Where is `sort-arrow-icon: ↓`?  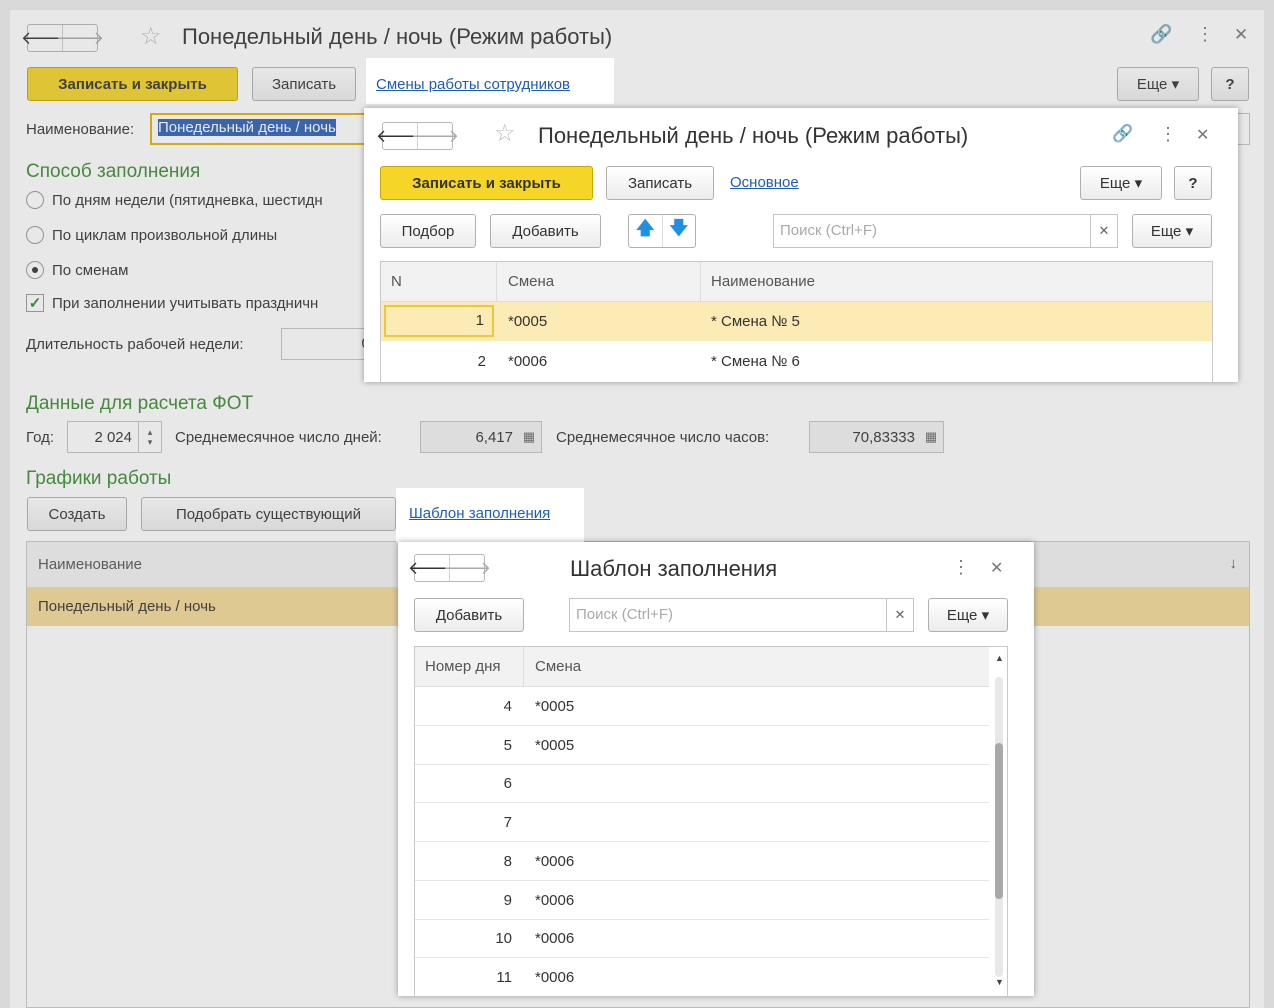 sort-arrow-icon: ↓ is located at coordinates (1234, 563).